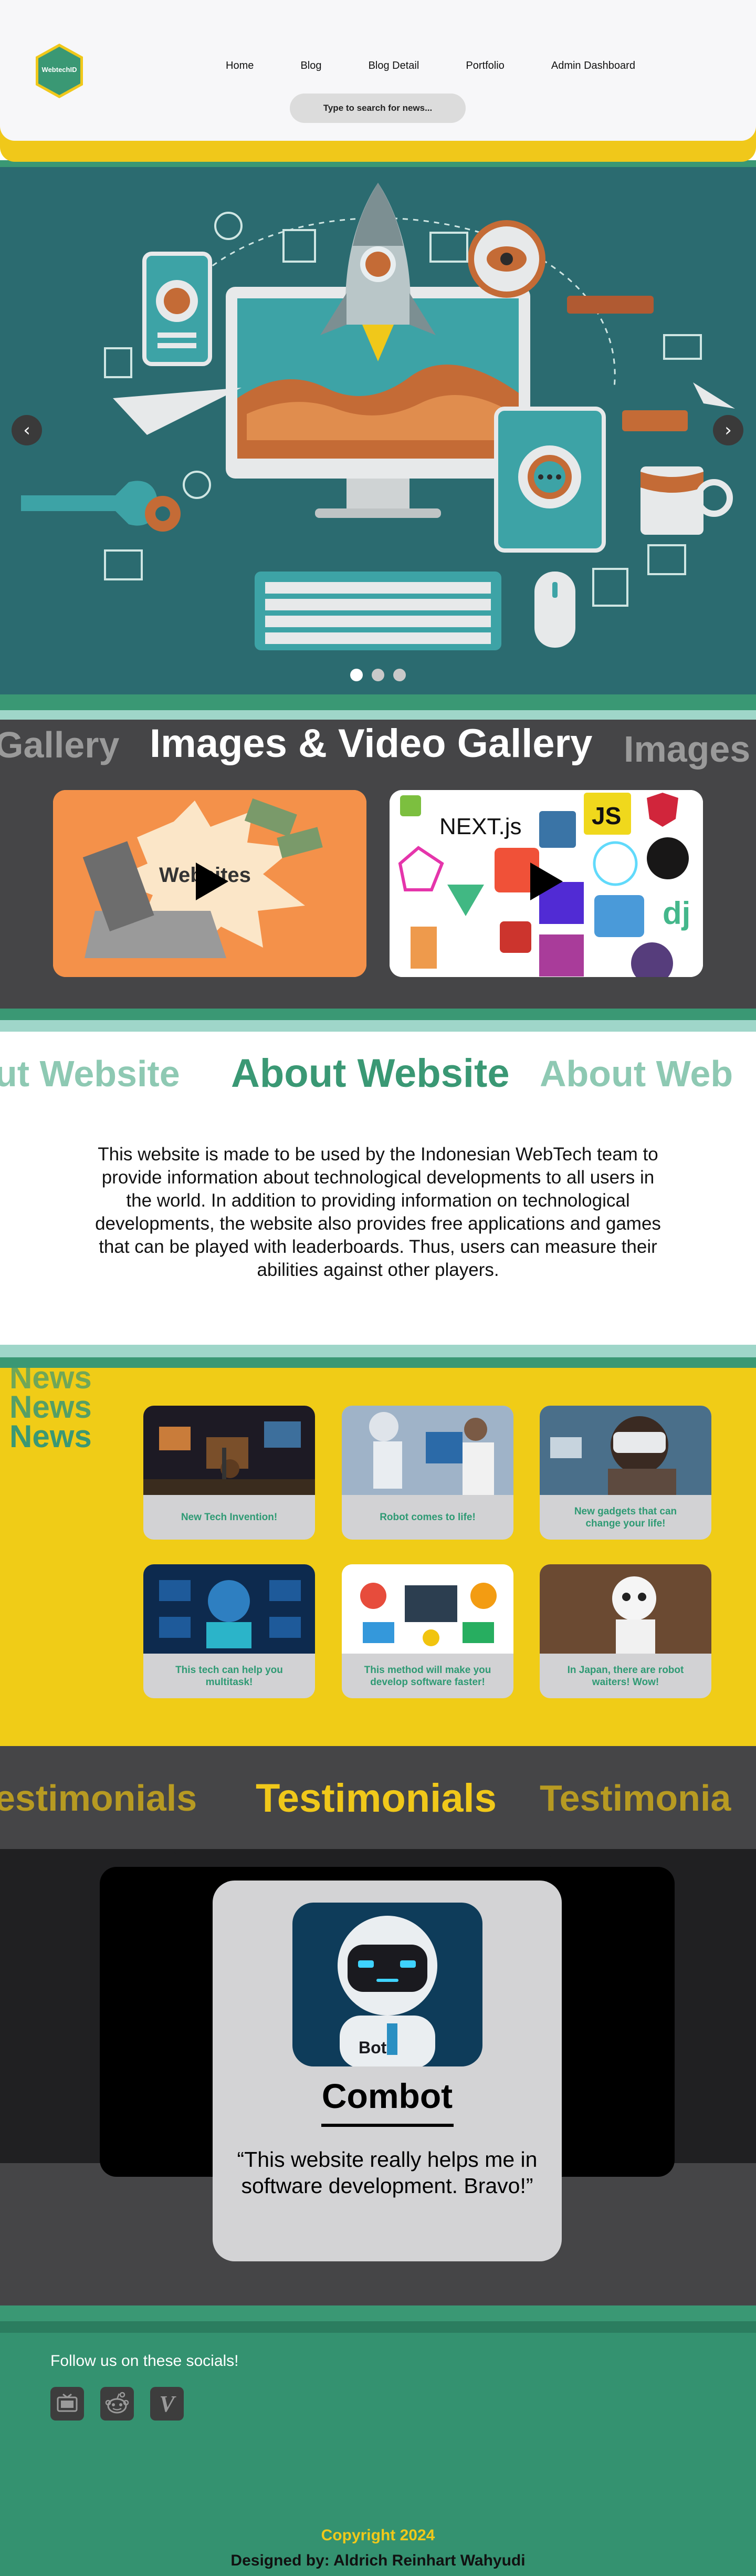 Image resolution: width=756 pixels, height=2576 pixels. Describe the element at coordinates (378, 1014) in the screenshot. I see `gallery-divider-green` at that location.